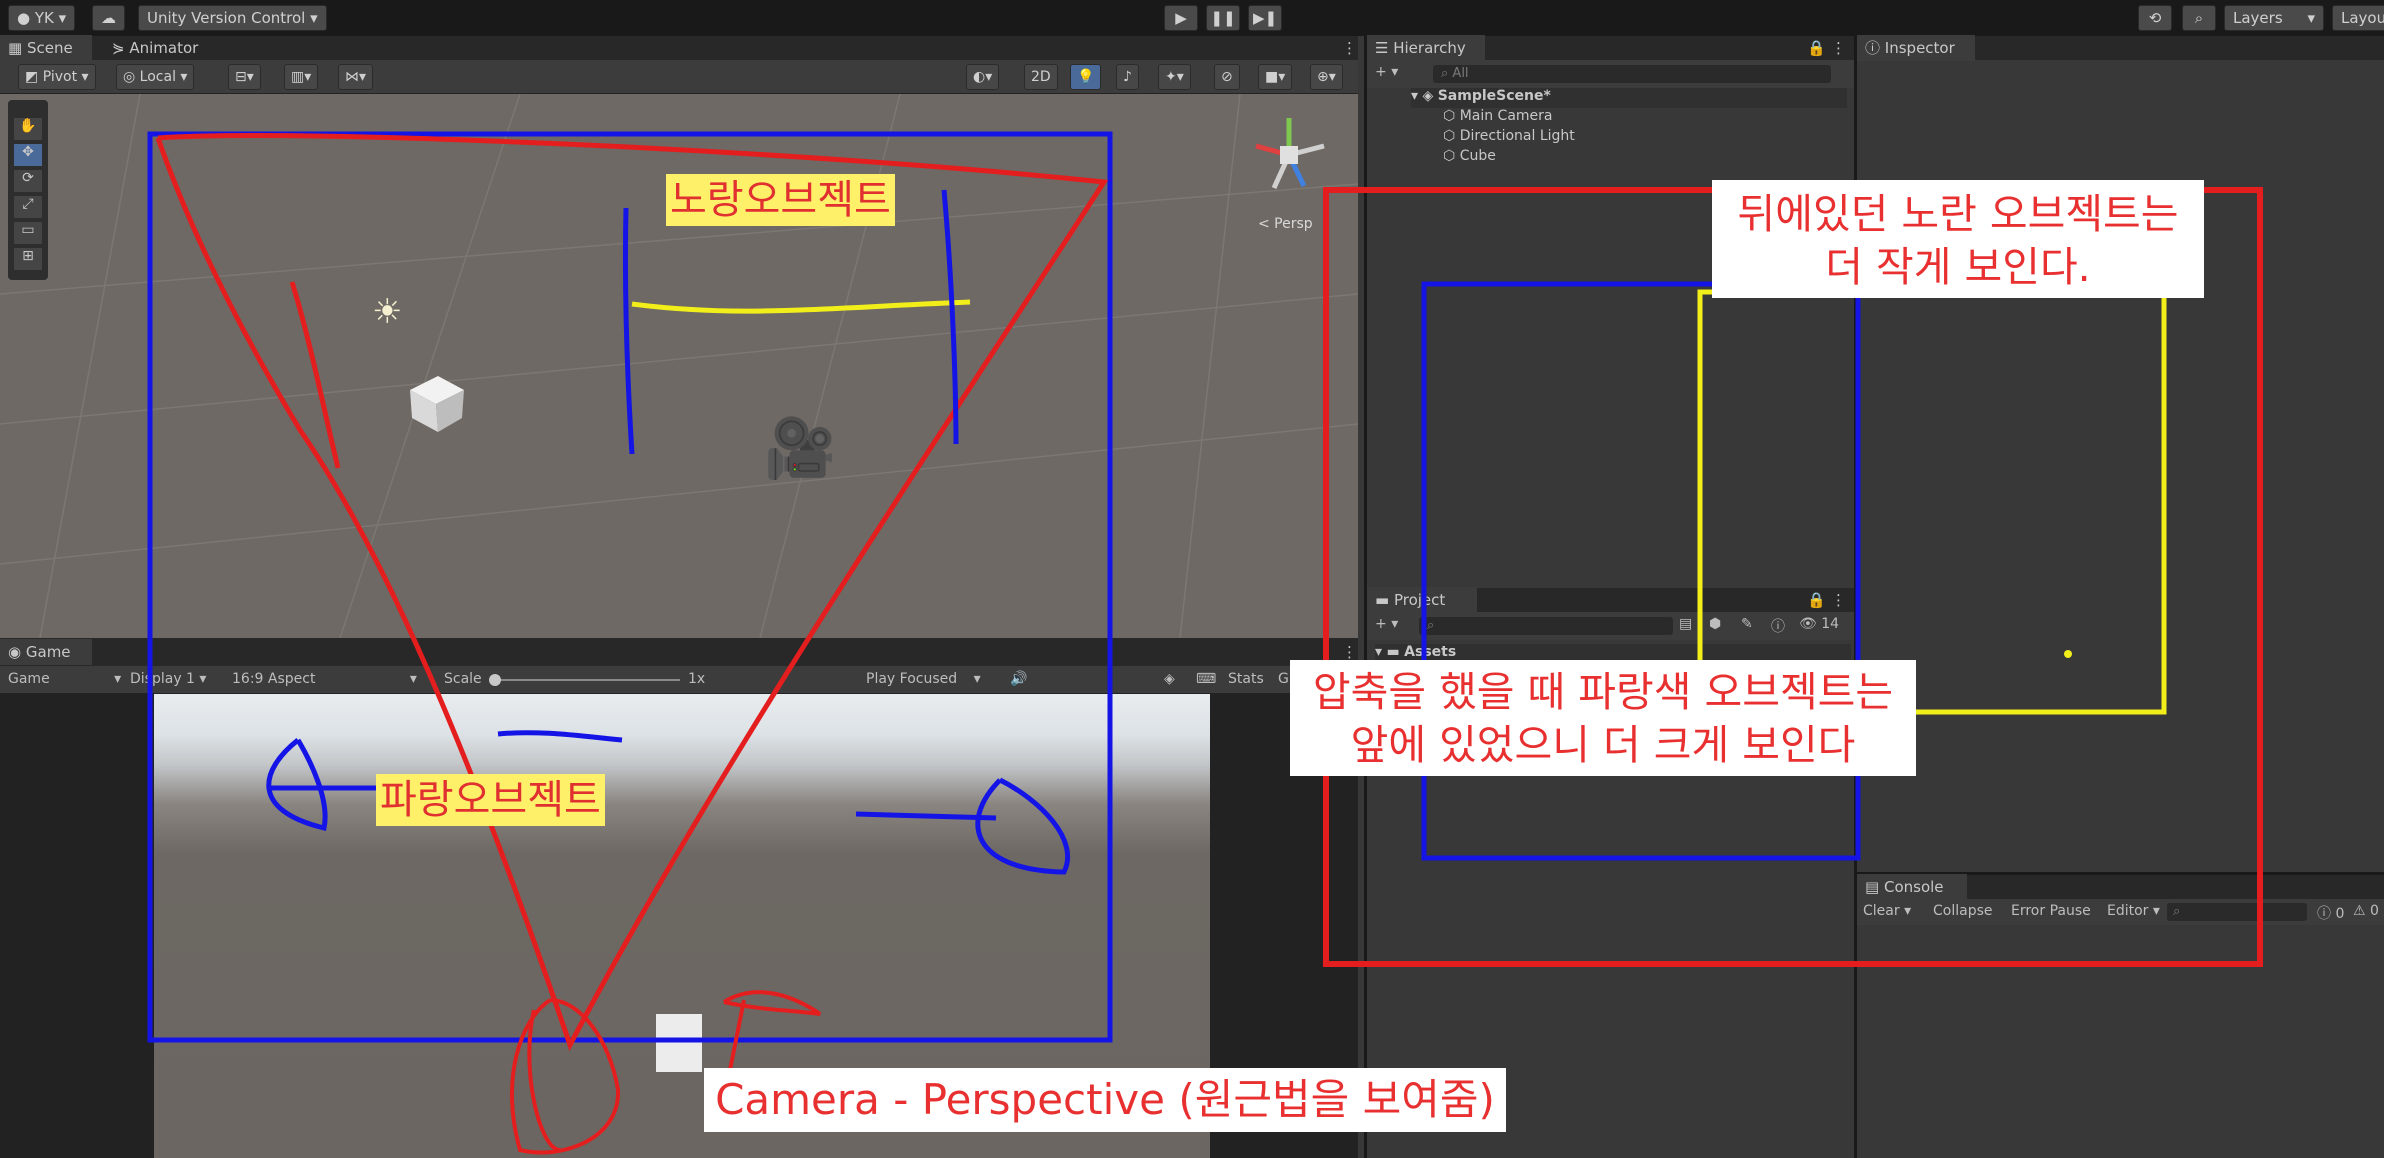 The width and height of the screenshot is (2384, 1158). What do you see at coordinates (1426, 48) in the screenshot?
I see `tab-hierarchy: ☰ Hierarchy` at bounding box center [1426, 48].